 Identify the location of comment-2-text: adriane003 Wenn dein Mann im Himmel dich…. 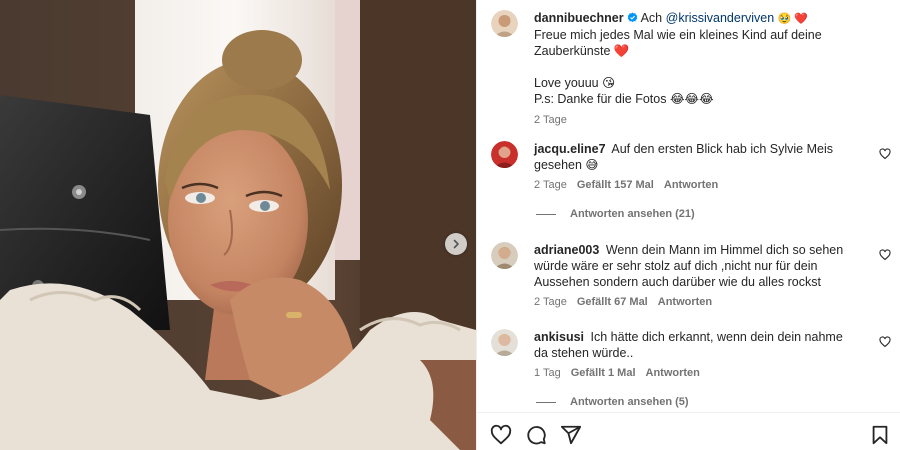
(694, 266).